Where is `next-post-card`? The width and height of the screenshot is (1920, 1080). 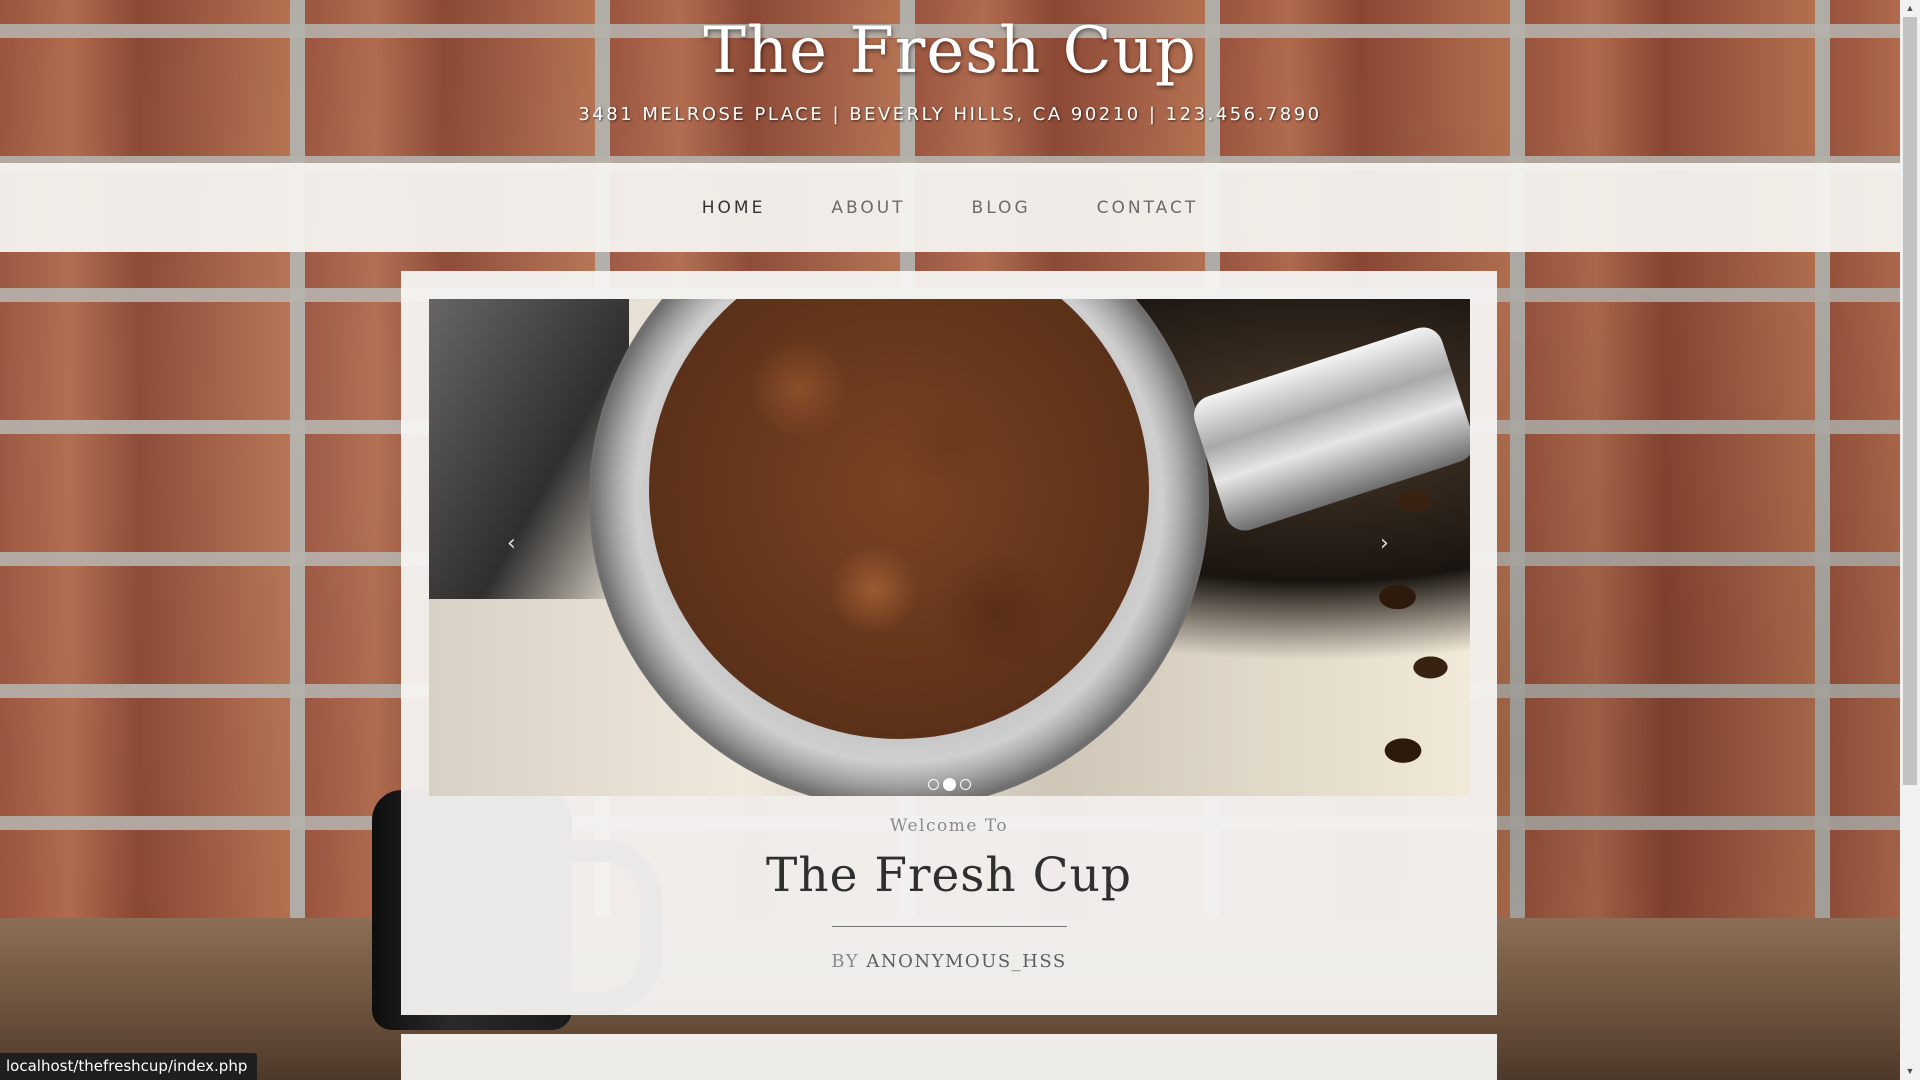 next-post-card is located at coordinates (949, 1057).